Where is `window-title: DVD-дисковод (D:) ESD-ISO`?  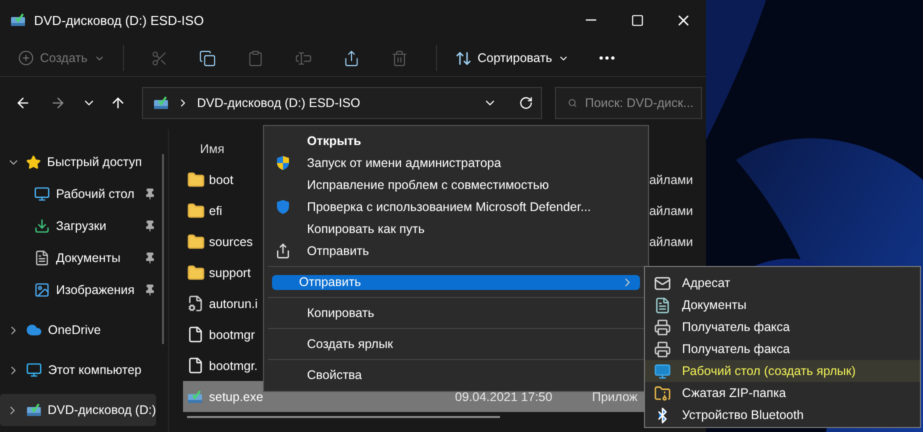 window-title: DVD-дисковод (D:) ESD-ISO is located at coordinates (119, 20).